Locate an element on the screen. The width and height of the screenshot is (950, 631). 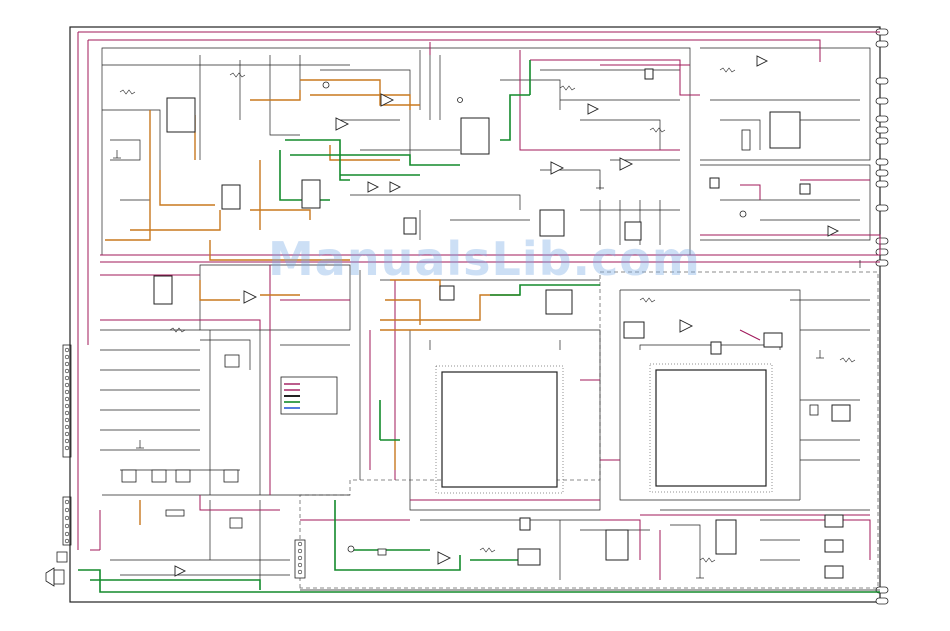
ic-u11 is located at coordinates (773, 340).